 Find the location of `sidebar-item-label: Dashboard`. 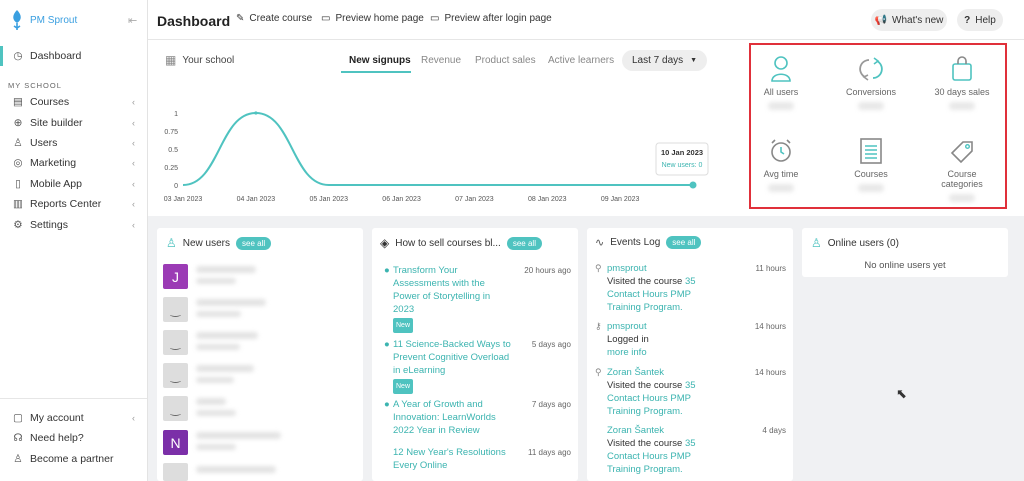

sidebar-item-label: Dashboard is located at coordinates (56, 56).